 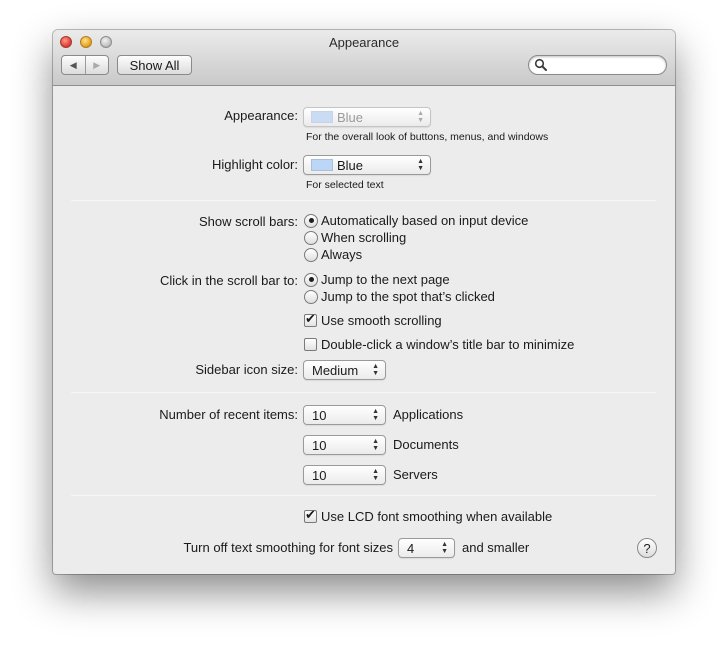 I want to click on sidebar-icon-size-value: Medium, so click(x=335, y=370).